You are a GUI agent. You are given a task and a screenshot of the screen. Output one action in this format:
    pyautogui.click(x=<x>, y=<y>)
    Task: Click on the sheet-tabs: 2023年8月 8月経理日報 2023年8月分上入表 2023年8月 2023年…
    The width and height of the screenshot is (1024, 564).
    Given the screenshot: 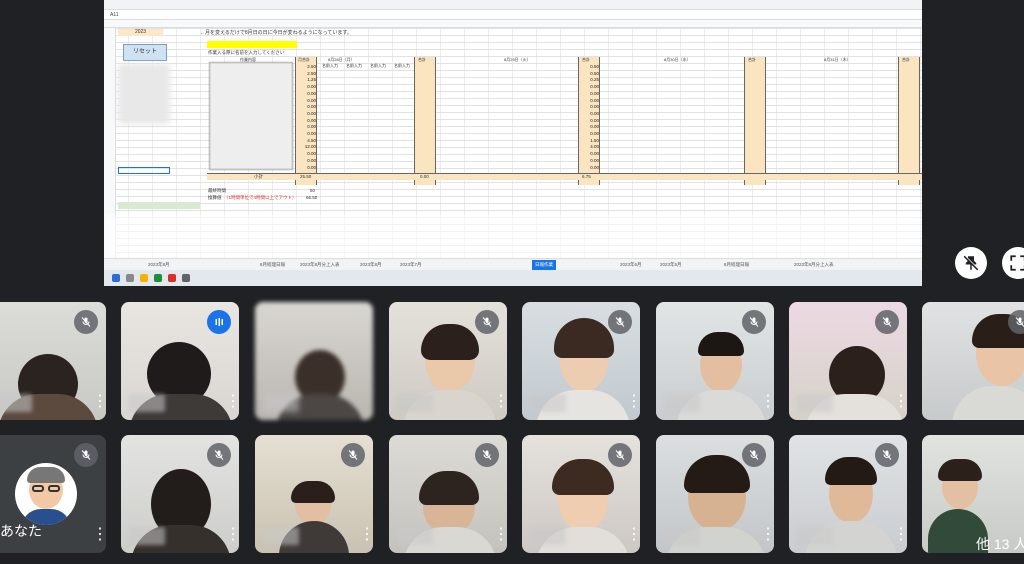 What is the action you would take?
    pyautogui.click(x=513, y=264)
    